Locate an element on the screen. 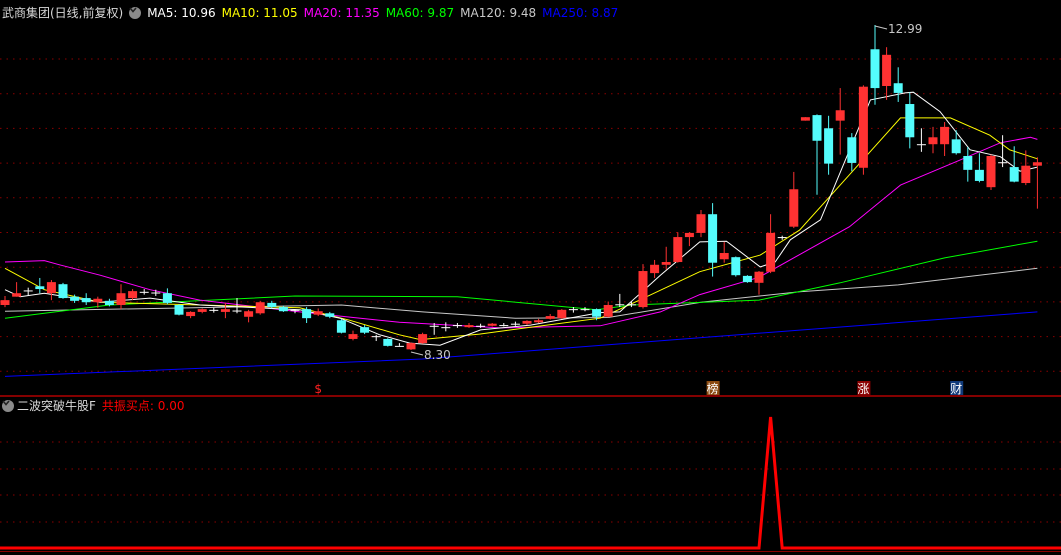 This screenshot has width=1061, height=555. stock-title: 武商集团(日线,前复权) is located at coordinates (63, 13).